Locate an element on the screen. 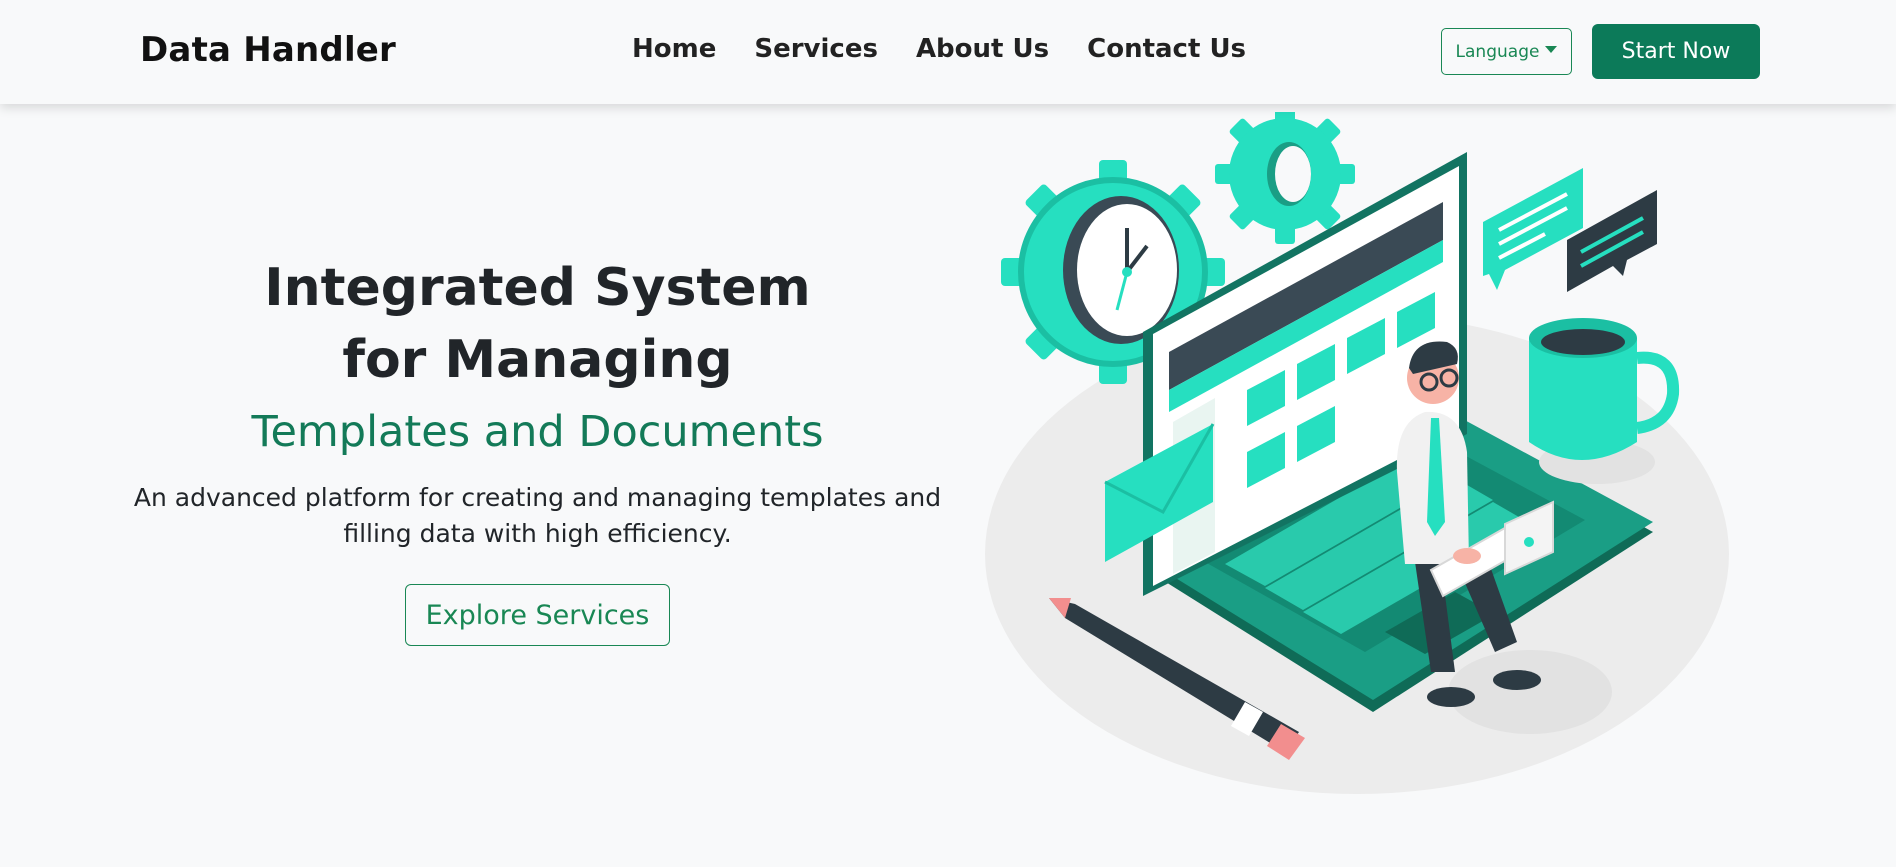  chat-bubbles-icon is located at coordinates (1570, 230).